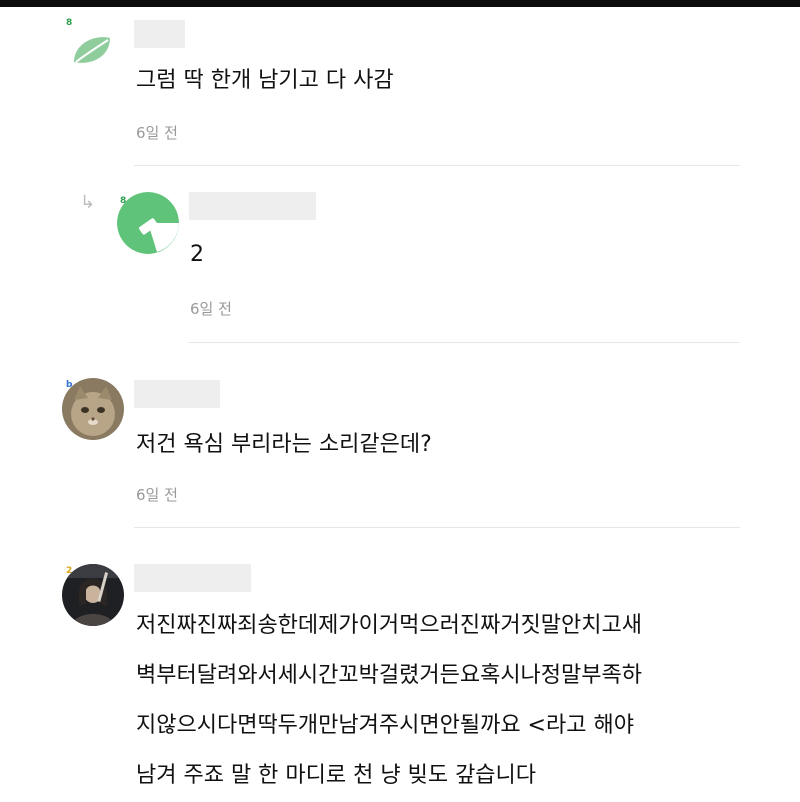  What do you see at coordinates (336, 775) in the screenshot?
I see `comment-text-line: 남겨 주죠 말 한 마디로 천 냥 빚도 갚습니다` at bounding box center [336, 775].